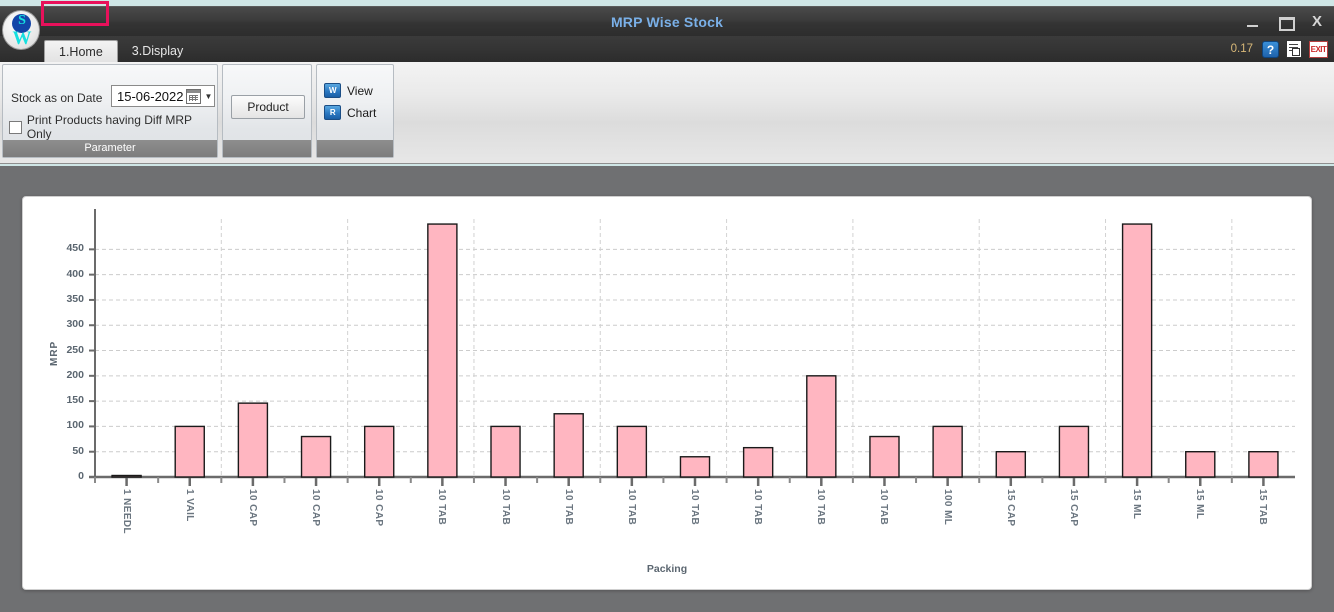 Image resolution: width=1334 pixels, height=612 pixels. What do you see at coordinates (268, 107) in the screenshot?
I see `product-button: Product` at bounding box center [268, 107].